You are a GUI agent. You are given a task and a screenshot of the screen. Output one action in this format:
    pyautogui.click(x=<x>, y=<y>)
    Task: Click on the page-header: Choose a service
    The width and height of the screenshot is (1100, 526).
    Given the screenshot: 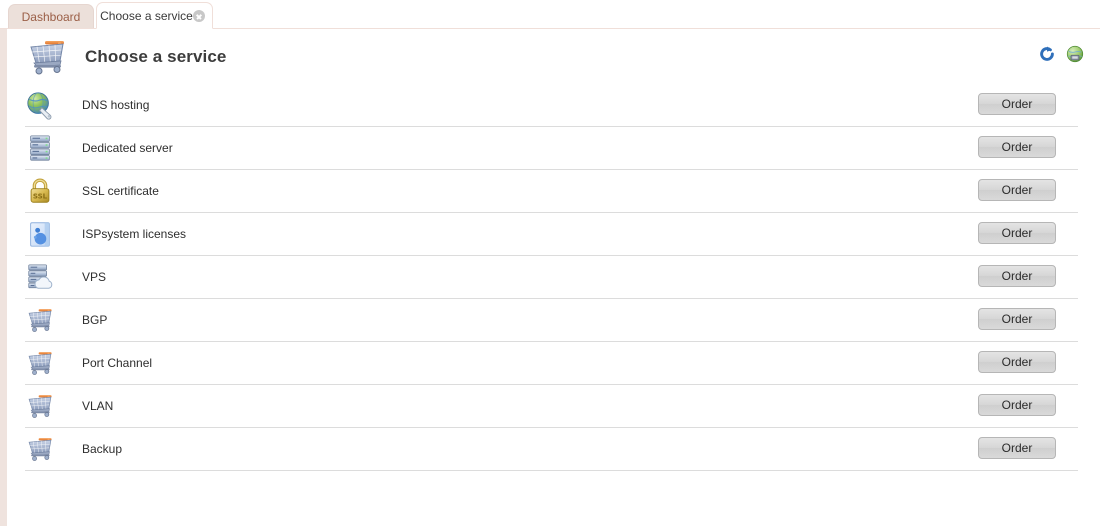 What is the action you would take?
    pyautogui.click(x=553, y=56)
    